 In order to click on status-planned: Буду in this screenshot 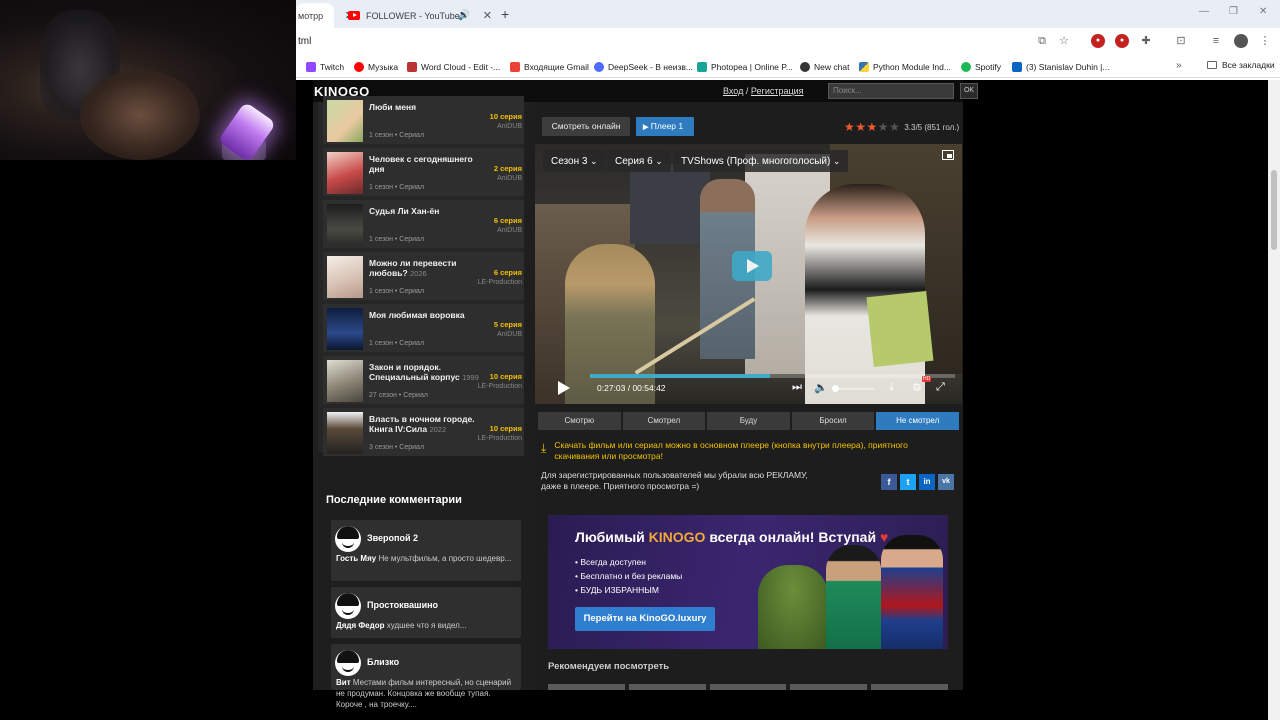, I will do `click(748, 421)`.